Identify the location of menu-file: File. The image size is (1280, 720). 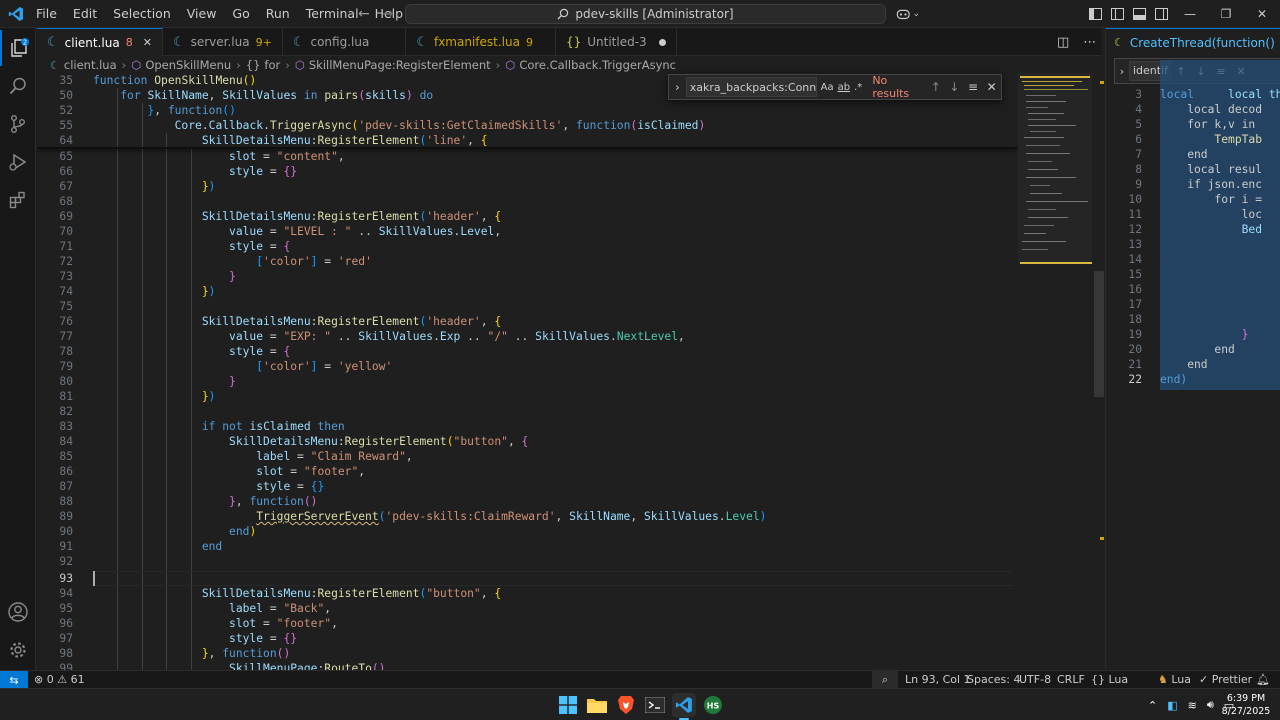
(46, 14).